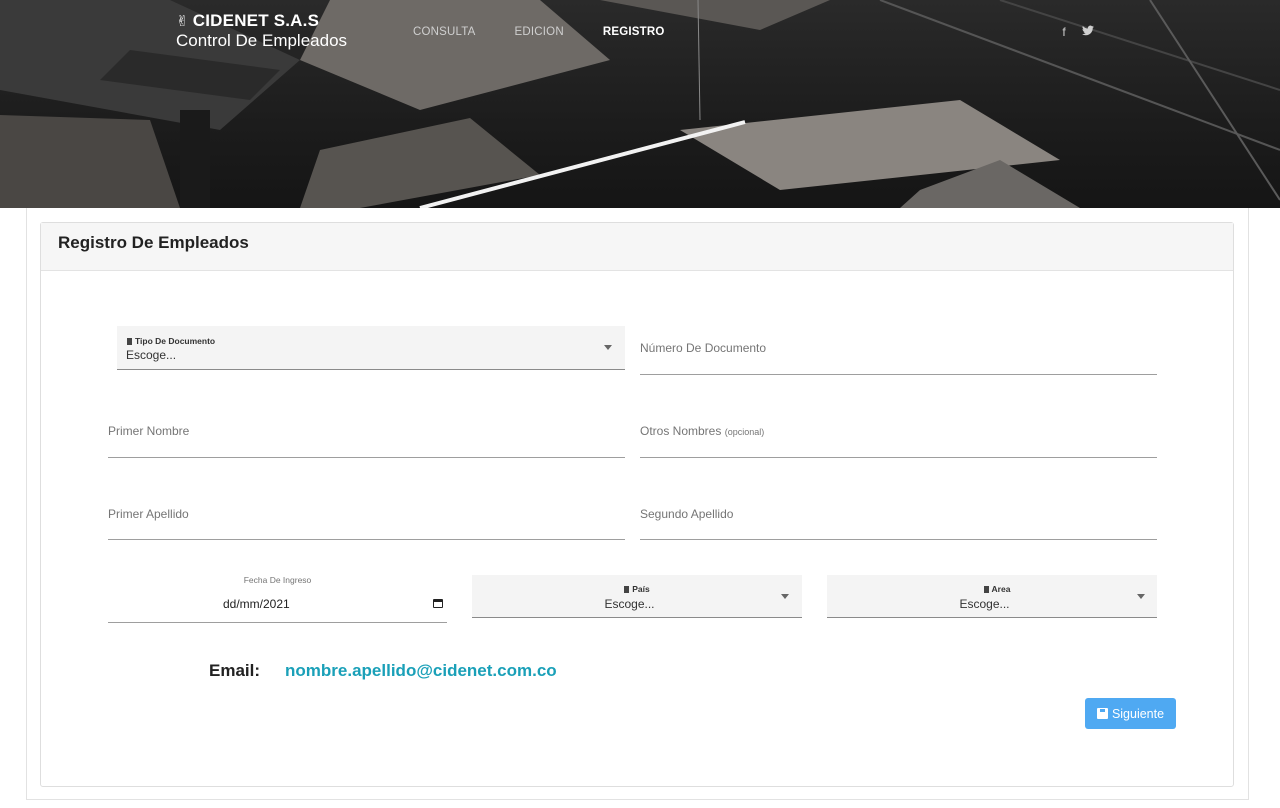  What do you see at coordinates (235, 670) in the screenshot?
I see `email-label: Email:` at bounding box center [235, 670].